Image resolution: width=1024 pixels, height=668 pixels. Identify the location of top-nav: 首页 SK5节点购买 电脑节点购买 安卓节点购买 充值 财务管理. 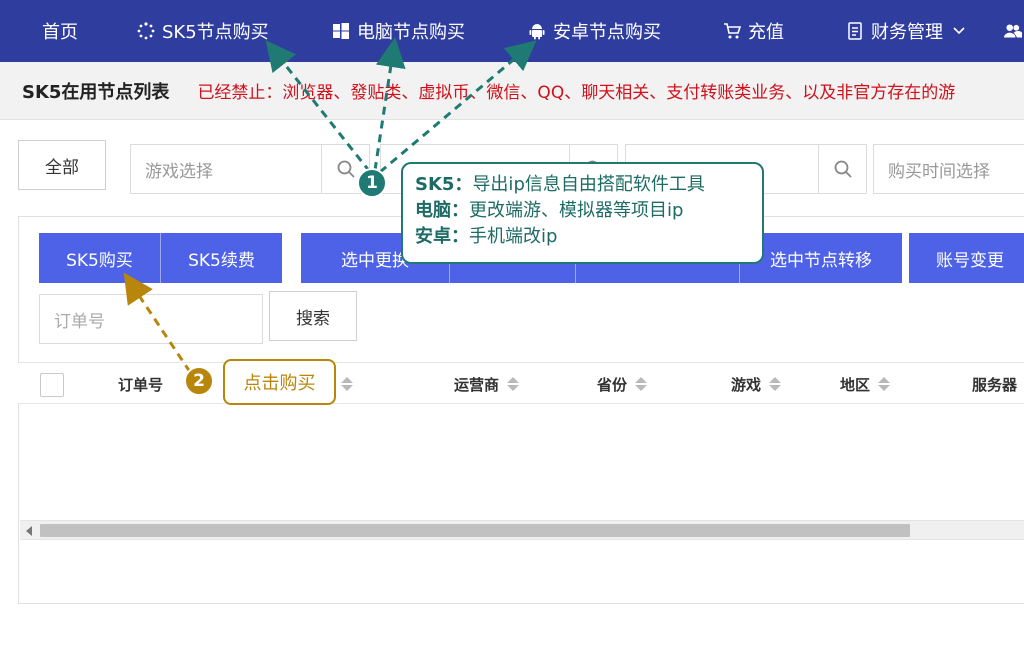
(512, 31).